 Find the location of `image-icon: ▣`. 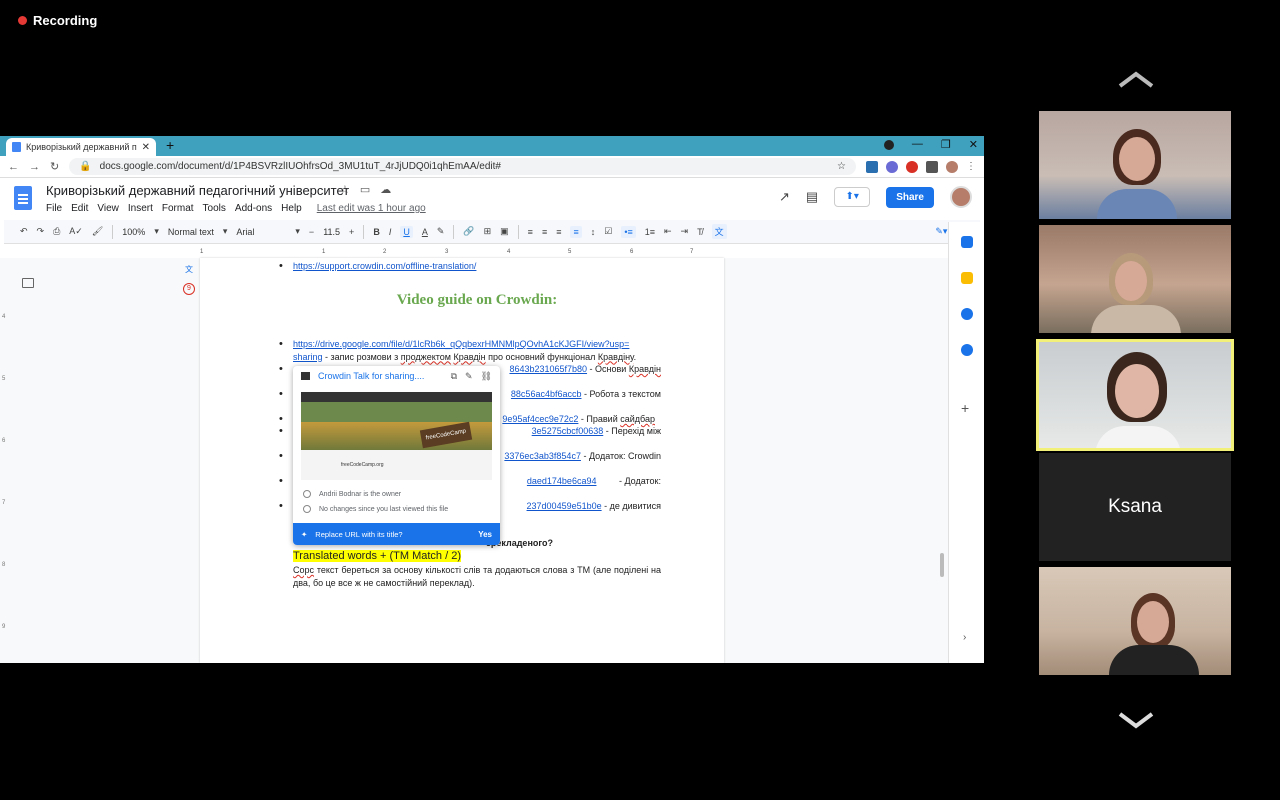

image-icon: ▣ is located at coordinates (504, 231).